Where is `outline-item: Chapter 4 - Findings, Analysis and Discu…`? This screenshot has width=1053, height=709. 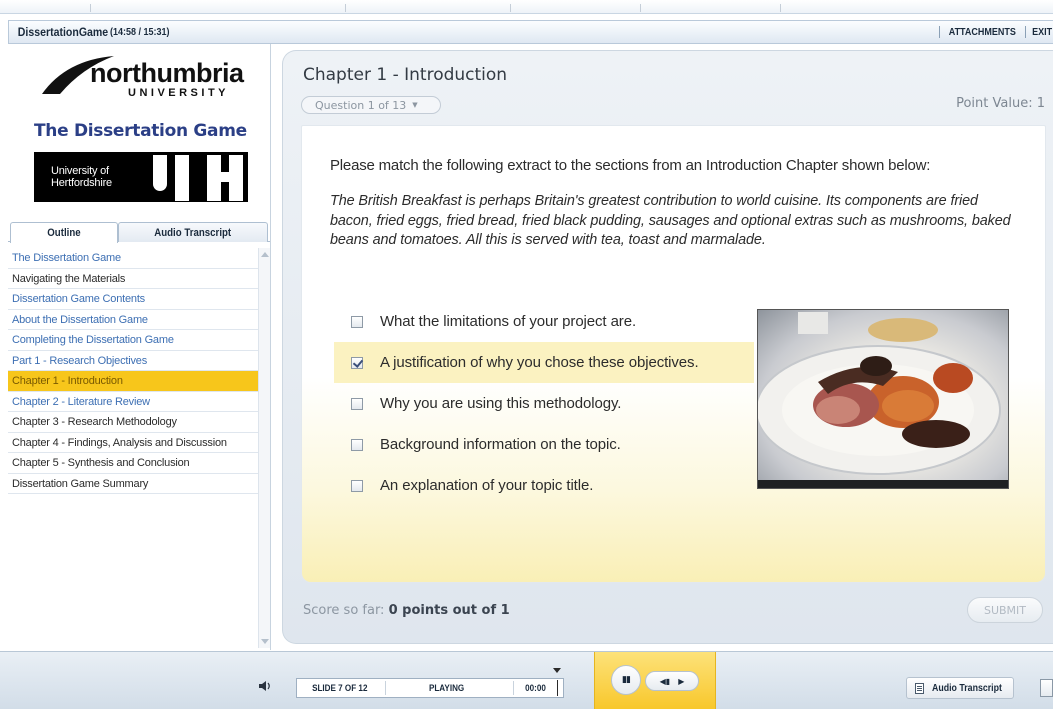 outline-item: Chapter 4 - Findings, Analysis and Discu… is located at coordinates (133, 443).